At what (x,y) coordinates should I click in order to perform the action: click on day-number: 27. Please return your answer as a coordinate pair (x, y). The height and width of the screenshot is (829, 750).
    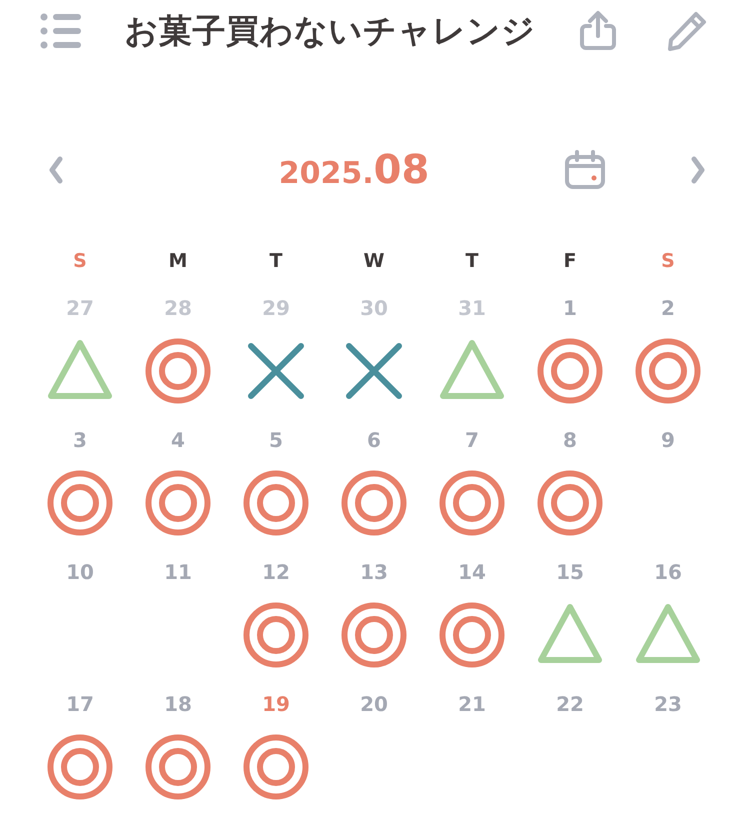
    Looking at the image, I should click on (80, 309).